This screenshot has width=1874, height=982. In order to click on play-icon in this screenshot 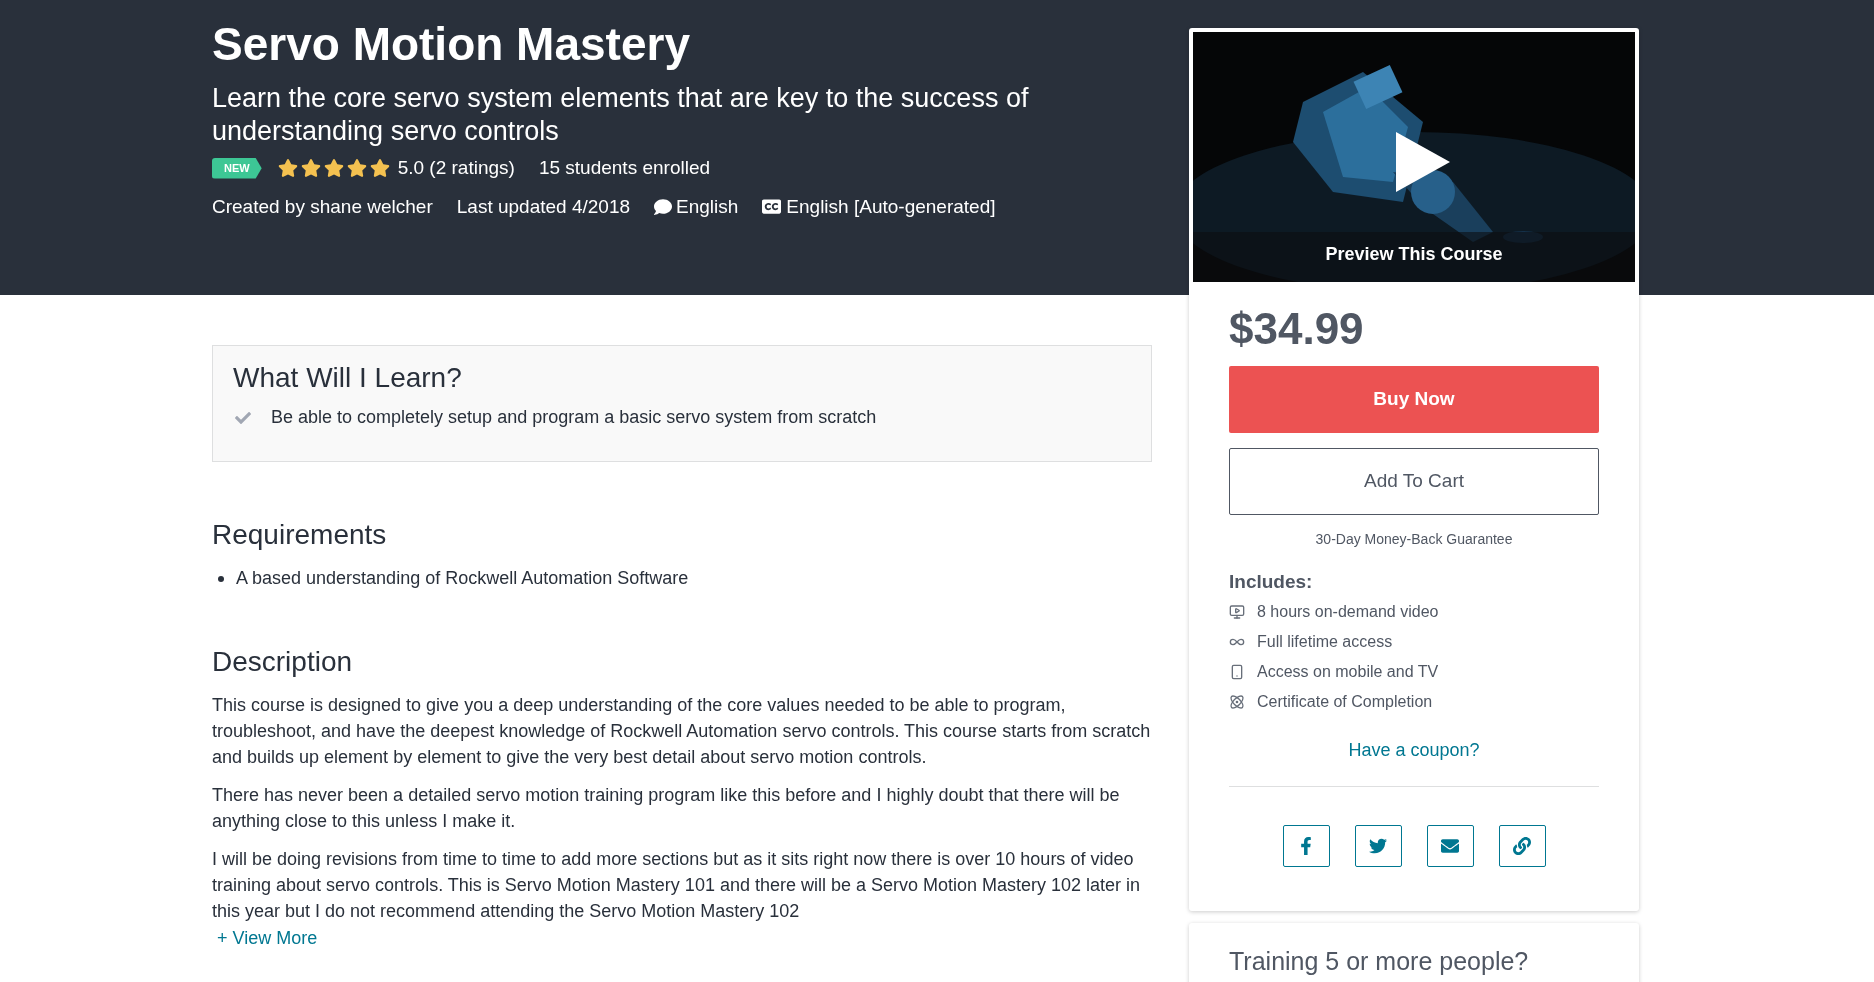, I will do `click(1423, 162)`.